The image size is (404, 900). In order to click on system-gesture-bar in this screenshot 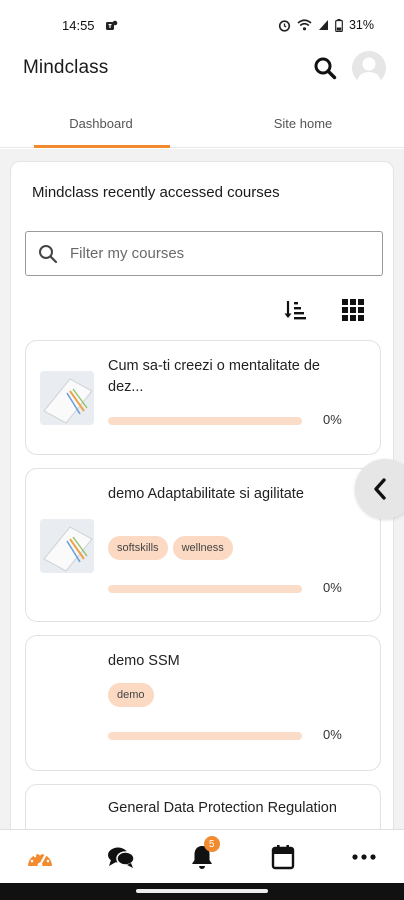, I will do `click(202, 891)`.